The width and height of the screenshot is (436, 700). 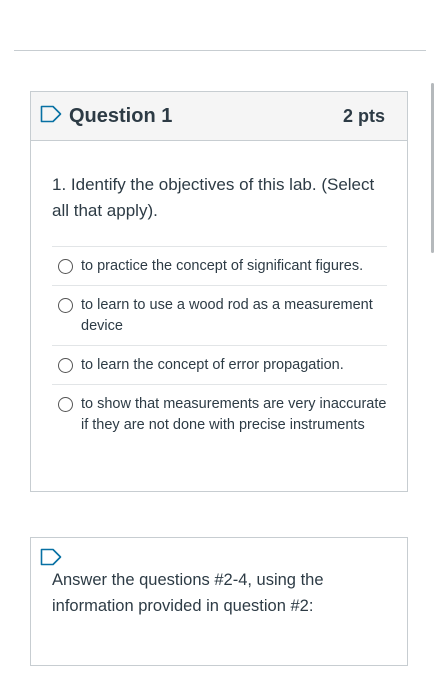 What do you see at coordinates (219, 116) in the screenshot?
I see `question-1-header: Question 1 2 pts` at bounding box center [219, 116].